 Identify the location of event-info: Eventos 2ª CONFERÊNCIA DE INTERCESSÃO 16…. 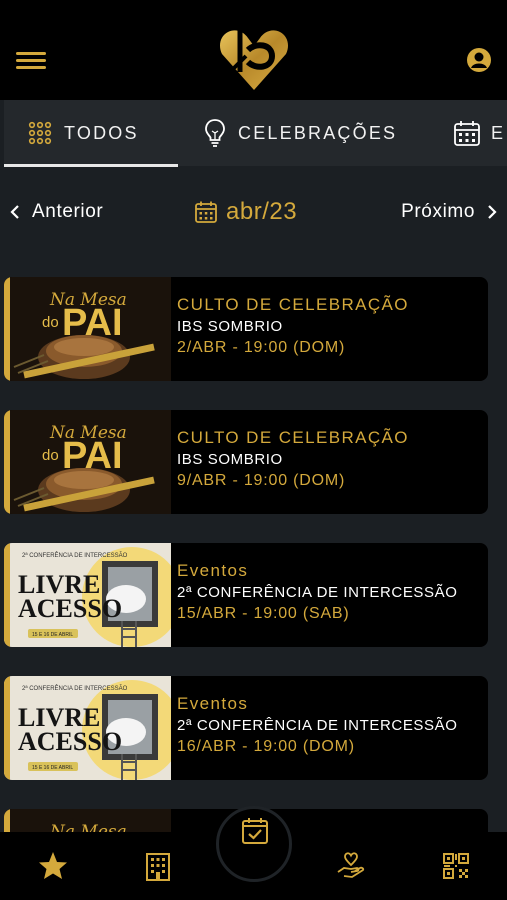
(327, 725).